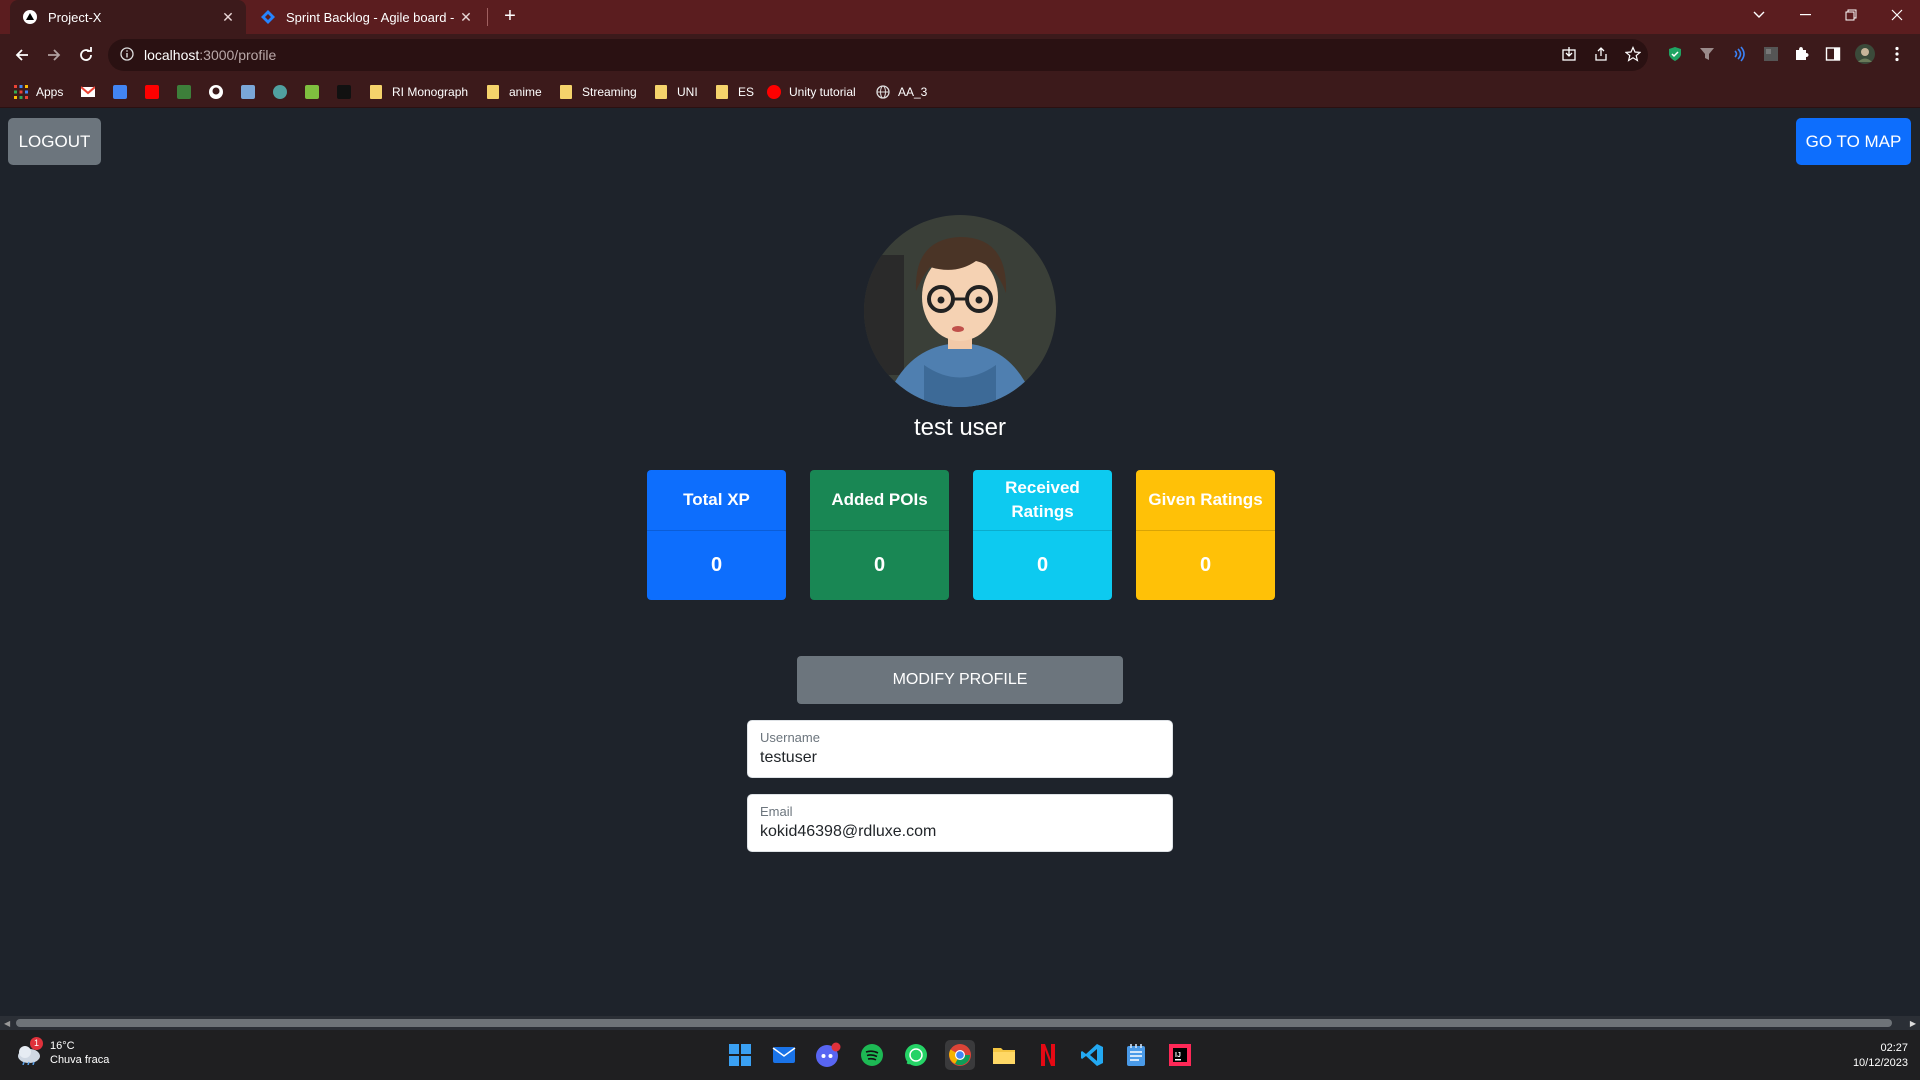  Describe the element at coordinates (280, 92) in the screenshot. I see `colorful-bookmark-icon` at that location.